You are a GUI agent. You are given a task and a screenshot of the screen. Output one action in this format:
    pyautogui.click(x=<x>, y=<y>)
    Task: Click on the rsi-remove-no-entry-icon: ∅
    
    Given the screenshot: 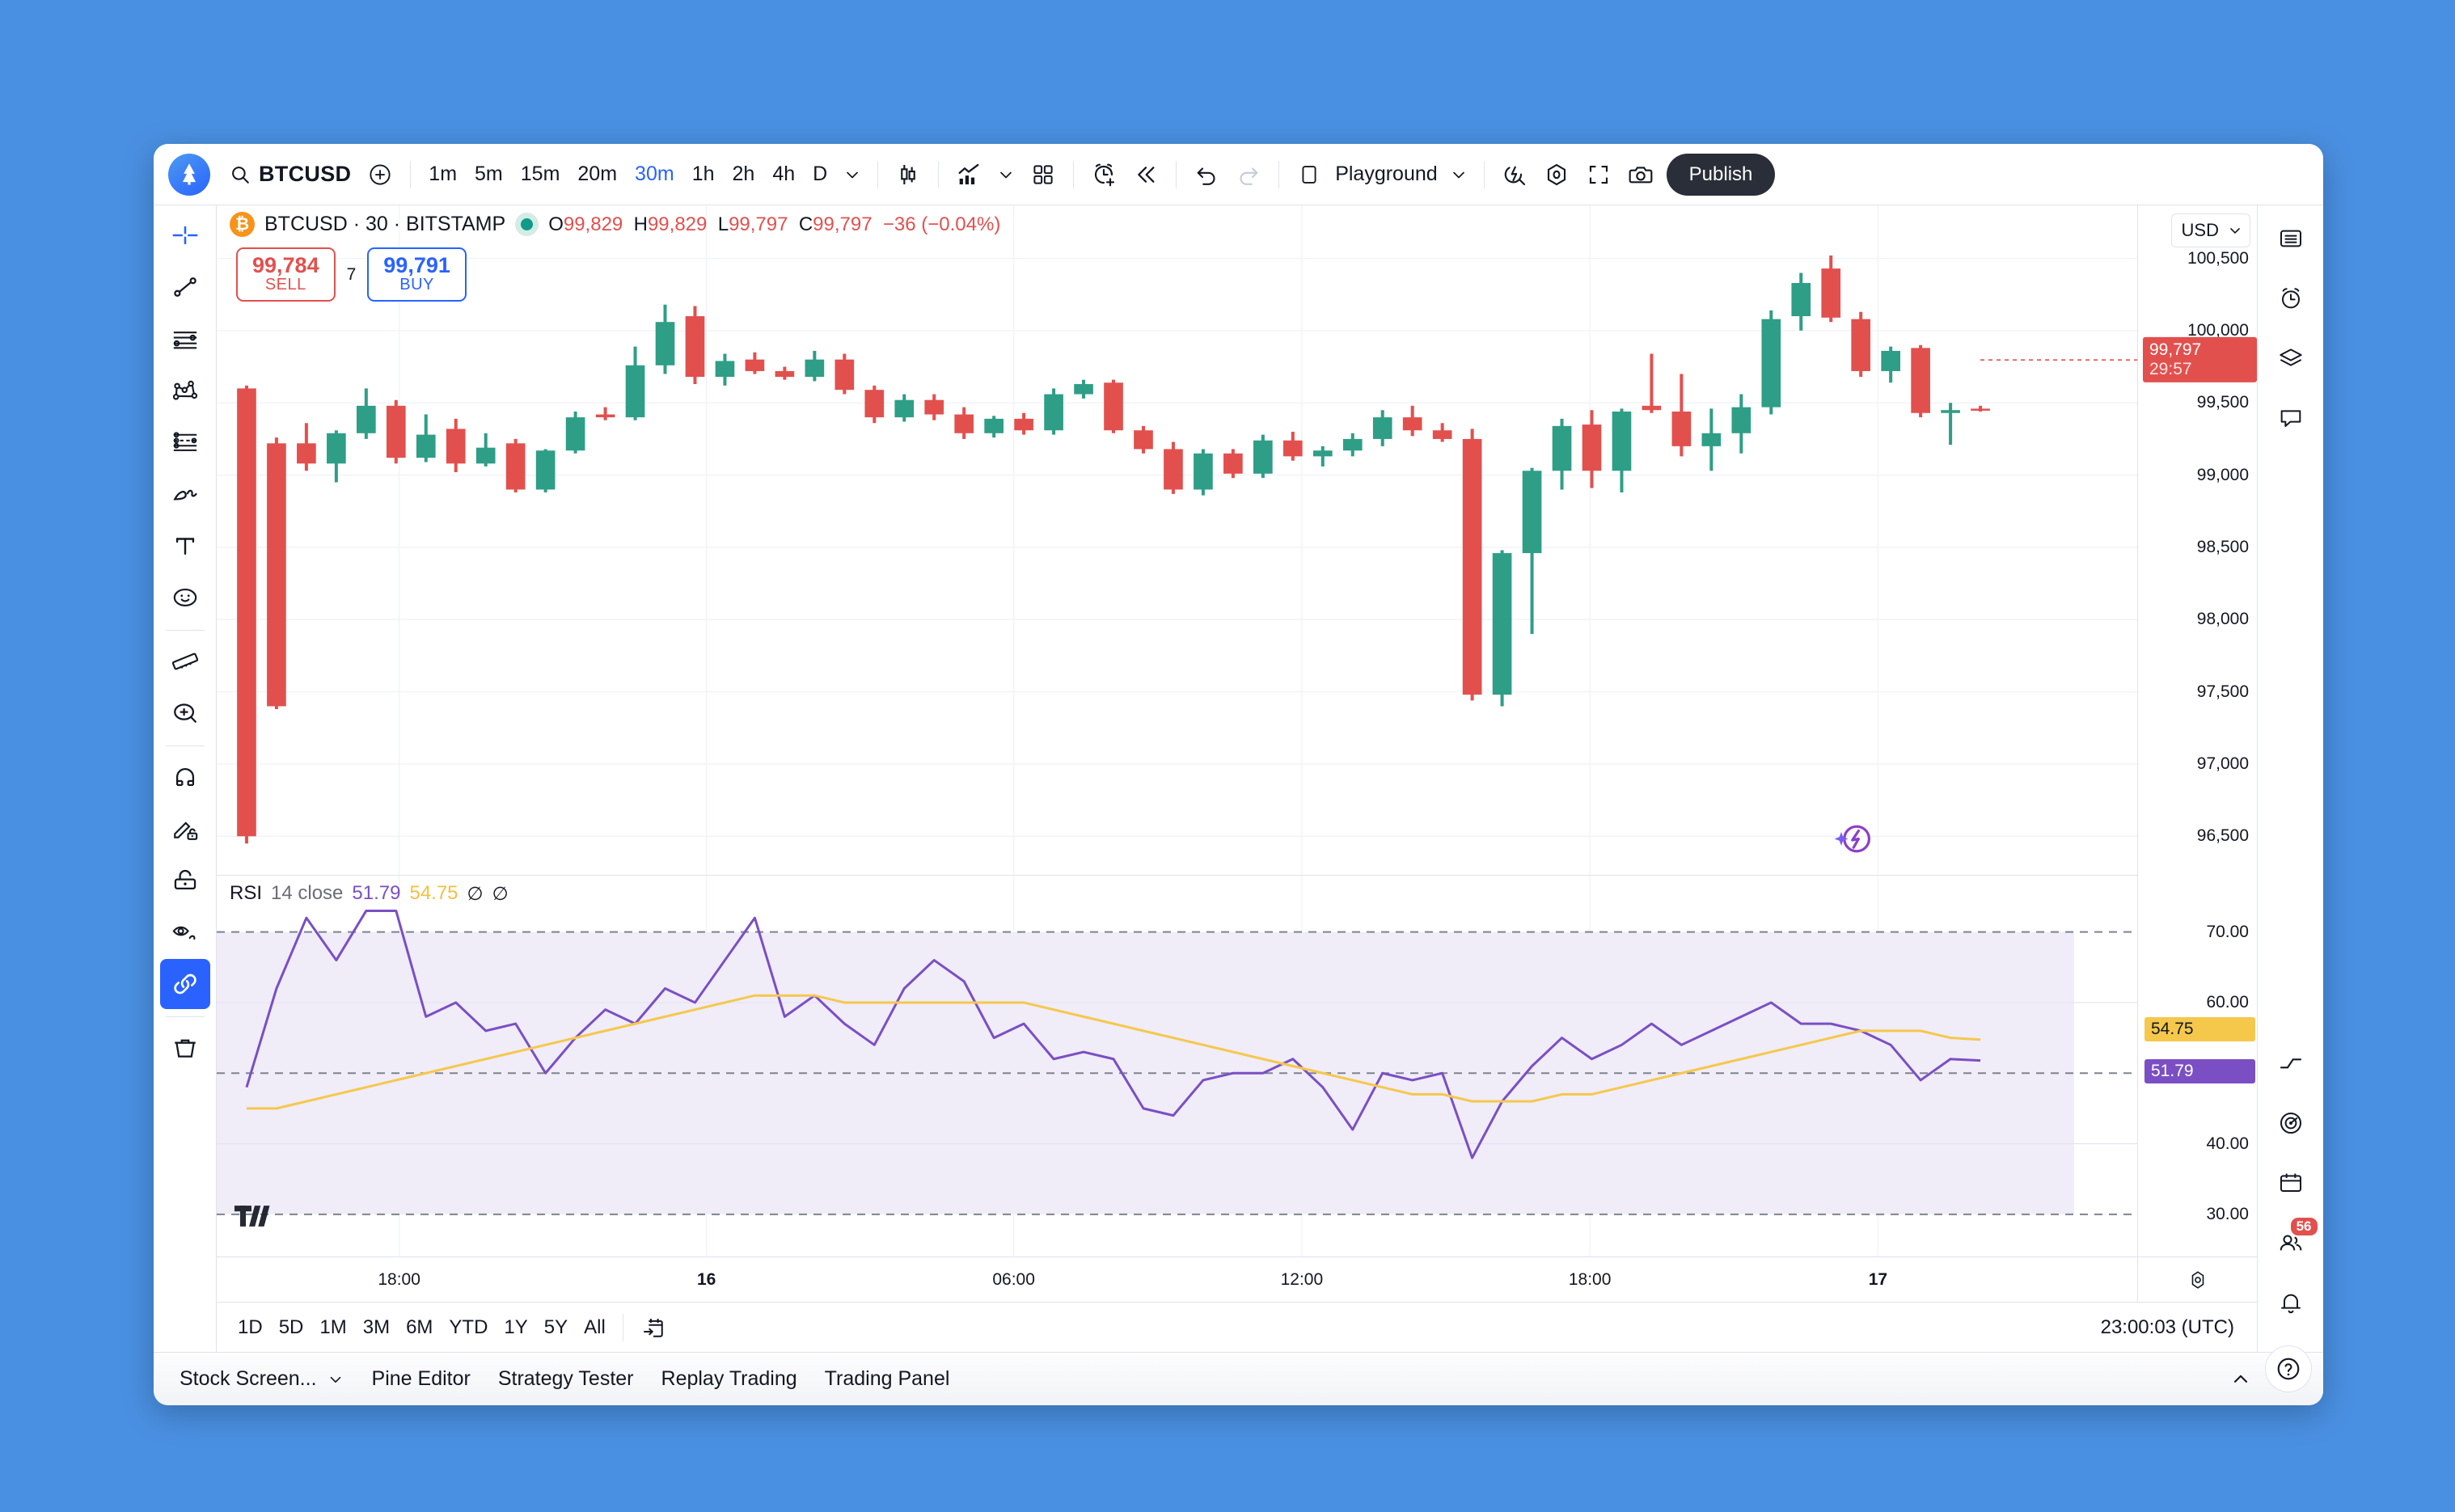 What is the action you would take?
    pyautogui.click(x=500, y=894)
    